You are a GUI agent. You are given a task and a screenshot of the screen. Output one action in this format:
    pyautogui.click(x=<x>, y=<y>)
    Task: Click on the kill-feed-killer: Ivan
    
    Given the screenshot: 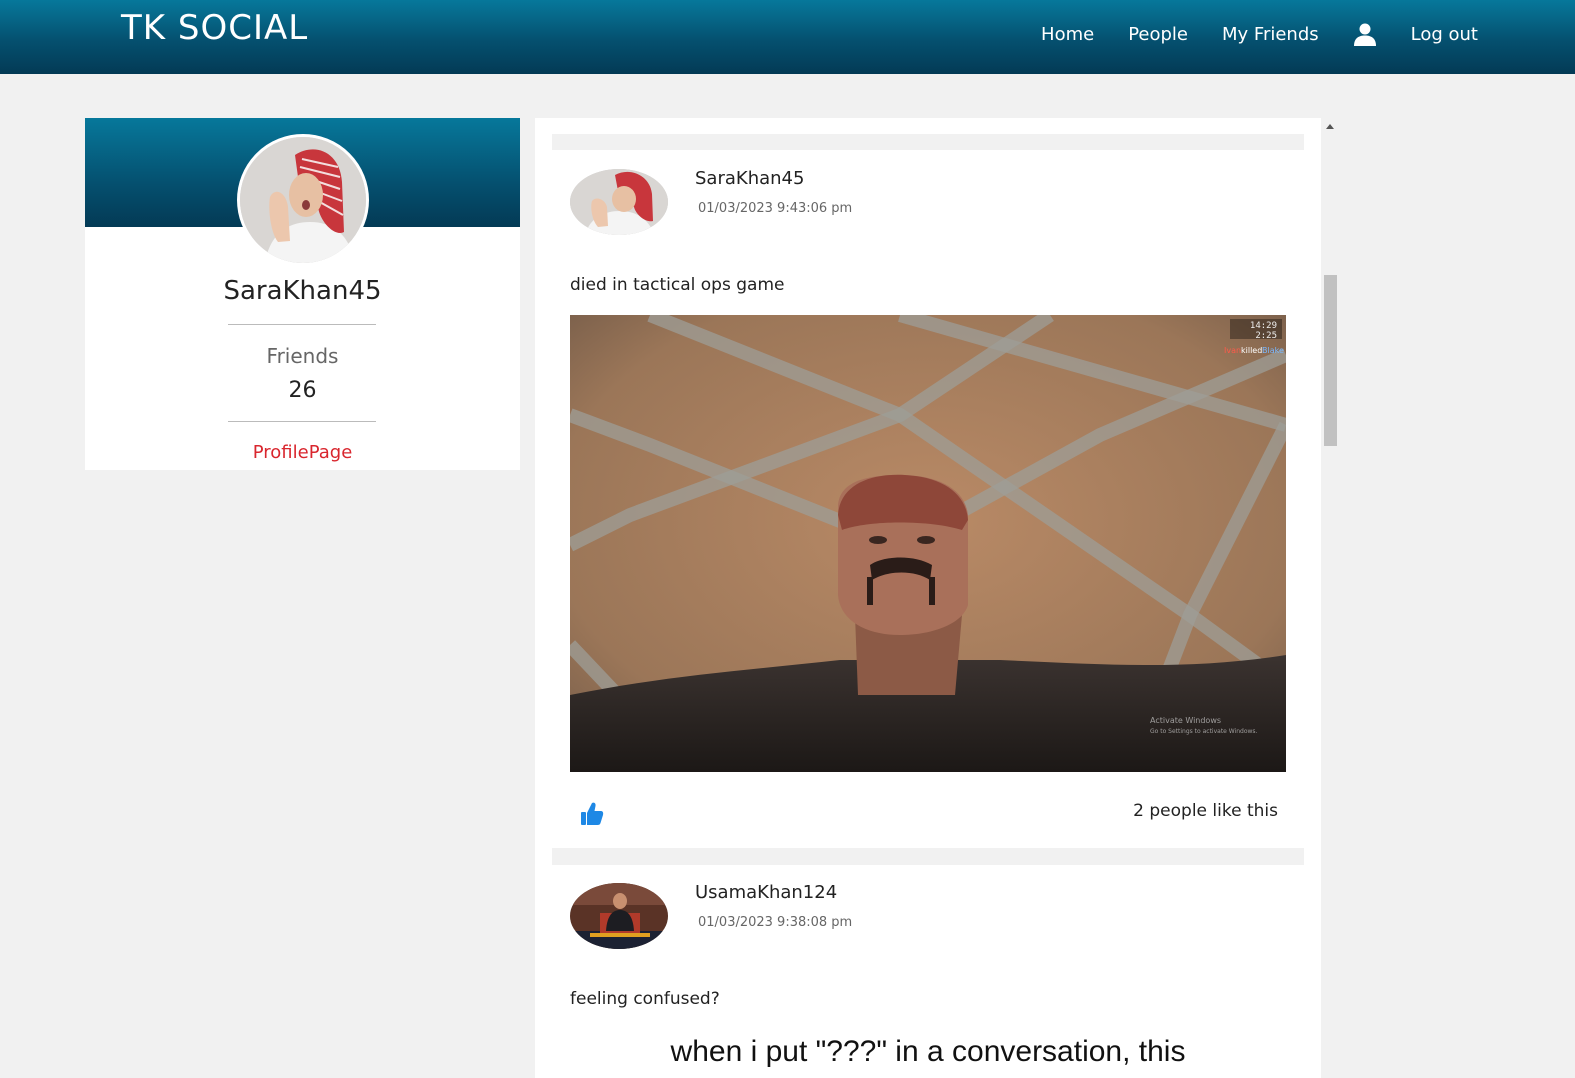 What is the action you would take?
    pyautogui.click(x=1232, y=350)
    